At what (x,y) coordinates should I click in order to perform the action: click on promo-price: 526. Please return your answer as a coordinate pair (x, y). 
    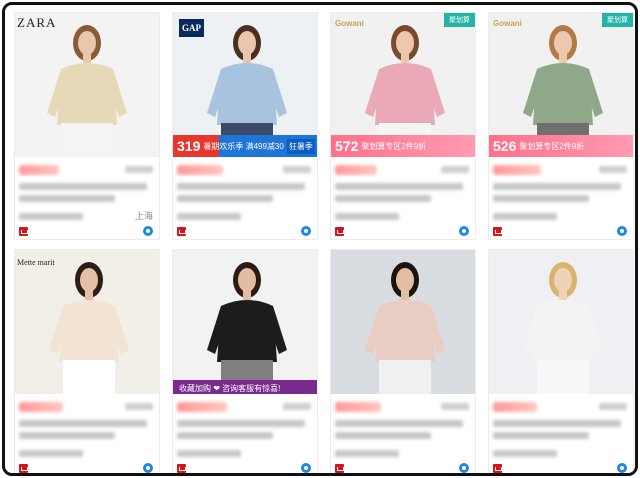
    Looking at the image, I should click on (505, 146).